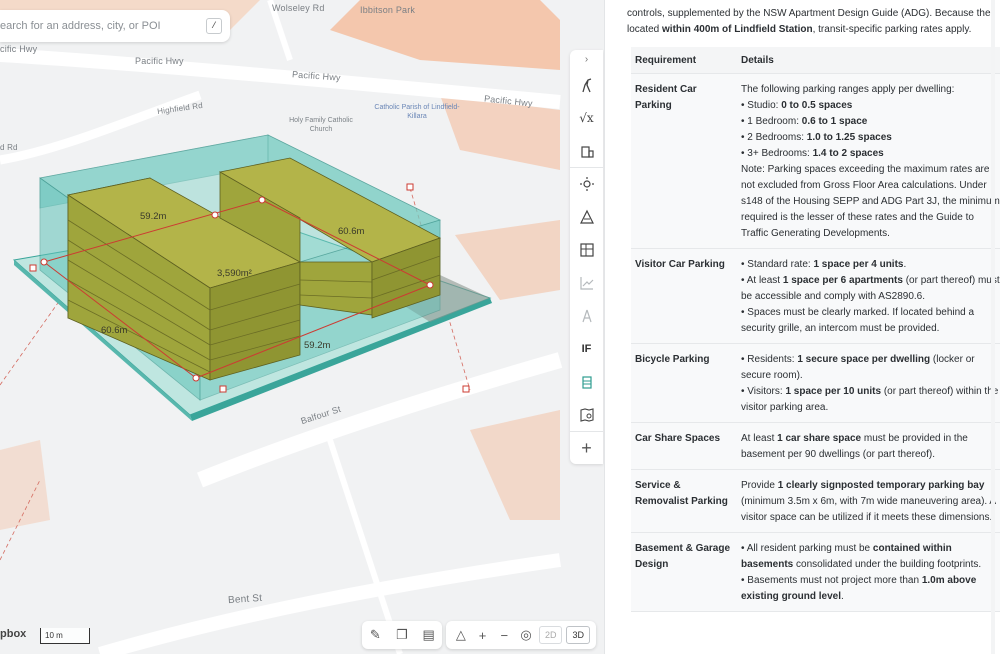 Image resolution: width=1000 pixels, height=654 pixels. What do you see at coordinates (683, 556) in the screenshot?
I see `requirement-cell: Basement & Garage Design` at bounding box center [683, 556].